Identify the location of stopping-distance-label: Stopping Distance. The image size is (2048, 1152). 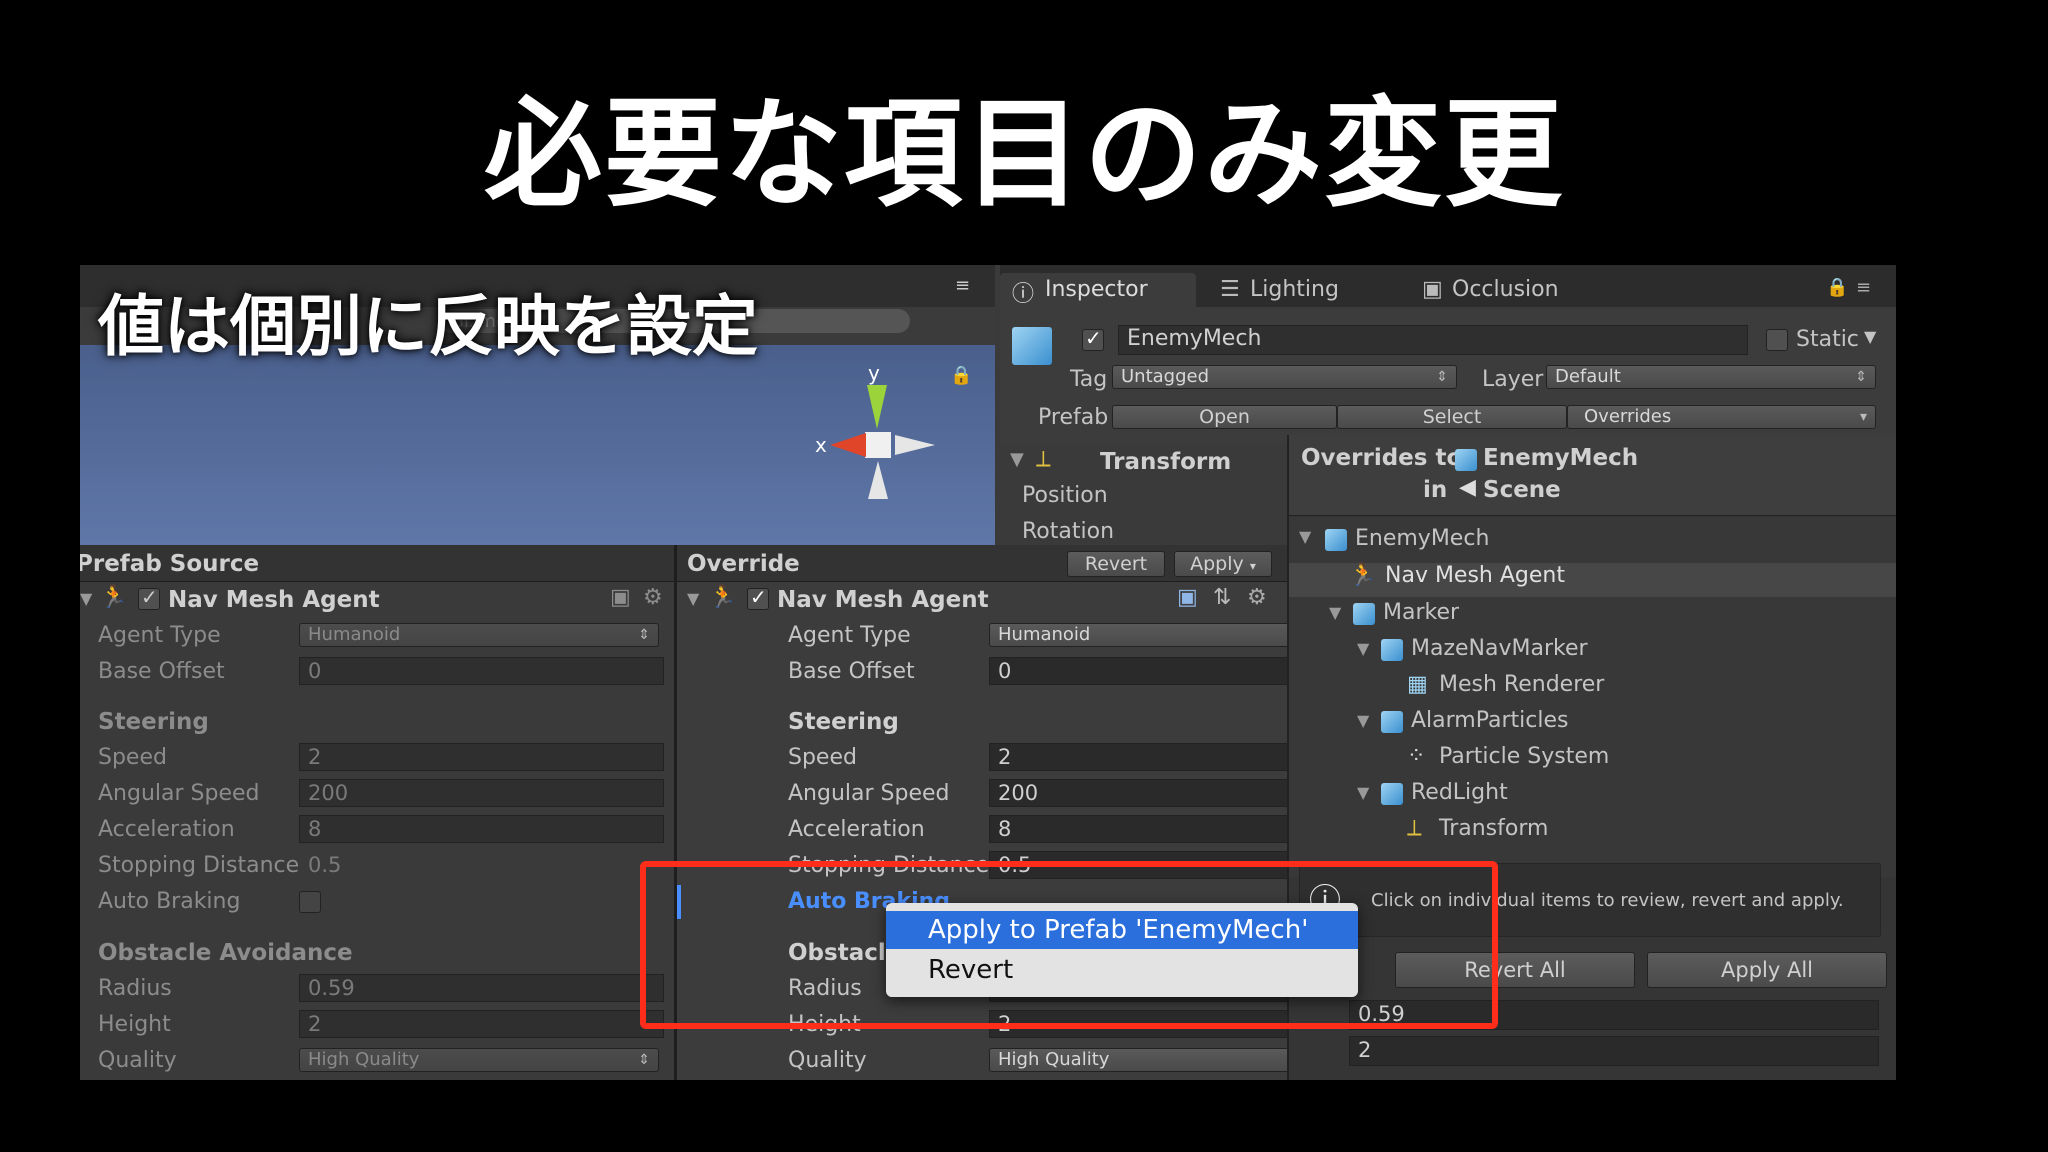
(199, 865).